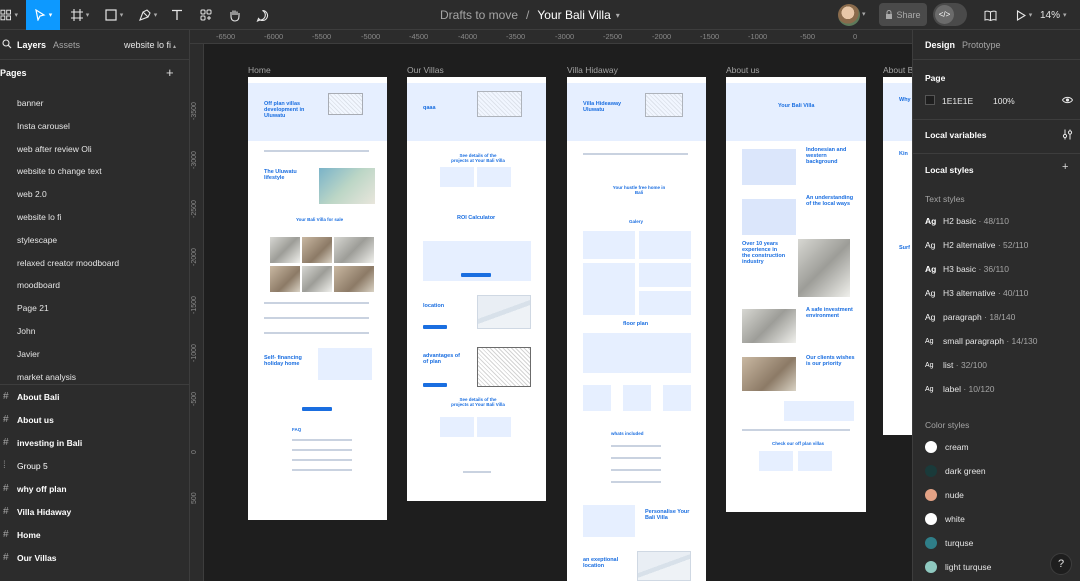  I want to click on text-style-item: Ag paragraph · 18/140, so click(970, 317).